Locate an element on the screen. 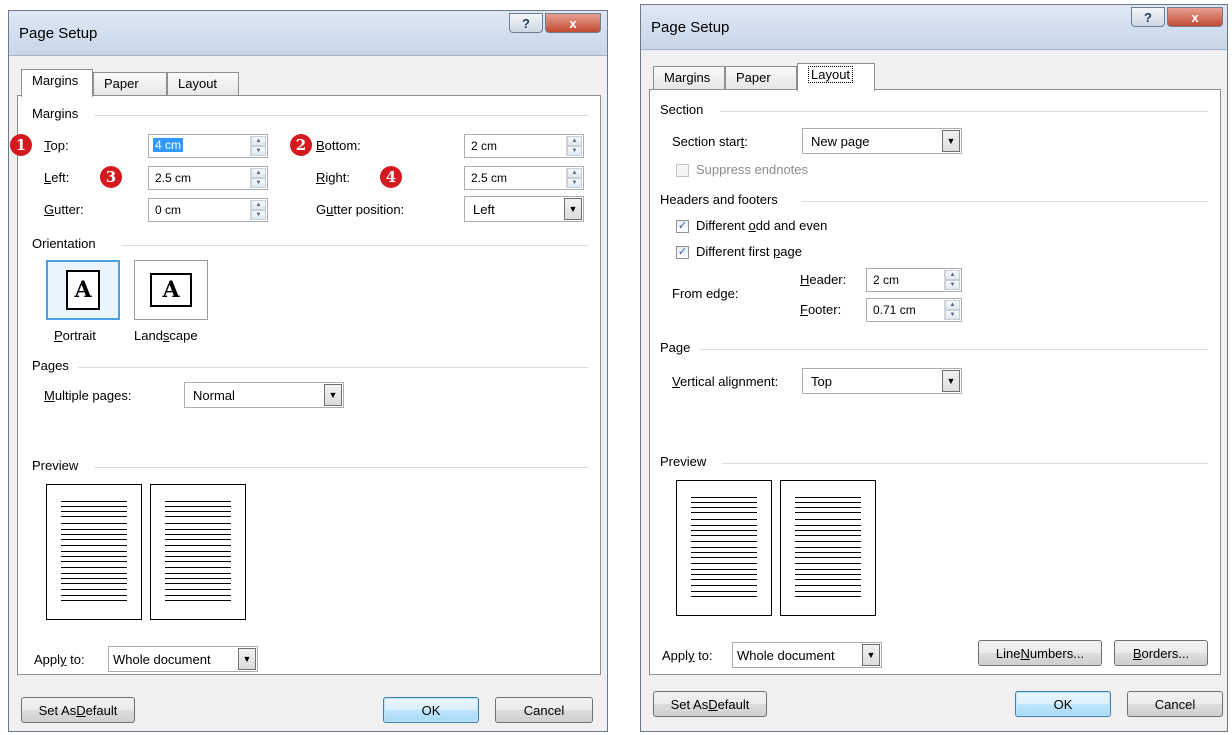 This screenshot has width=1232, height=735. close-icon: x is located at coordinates (1195, 17).